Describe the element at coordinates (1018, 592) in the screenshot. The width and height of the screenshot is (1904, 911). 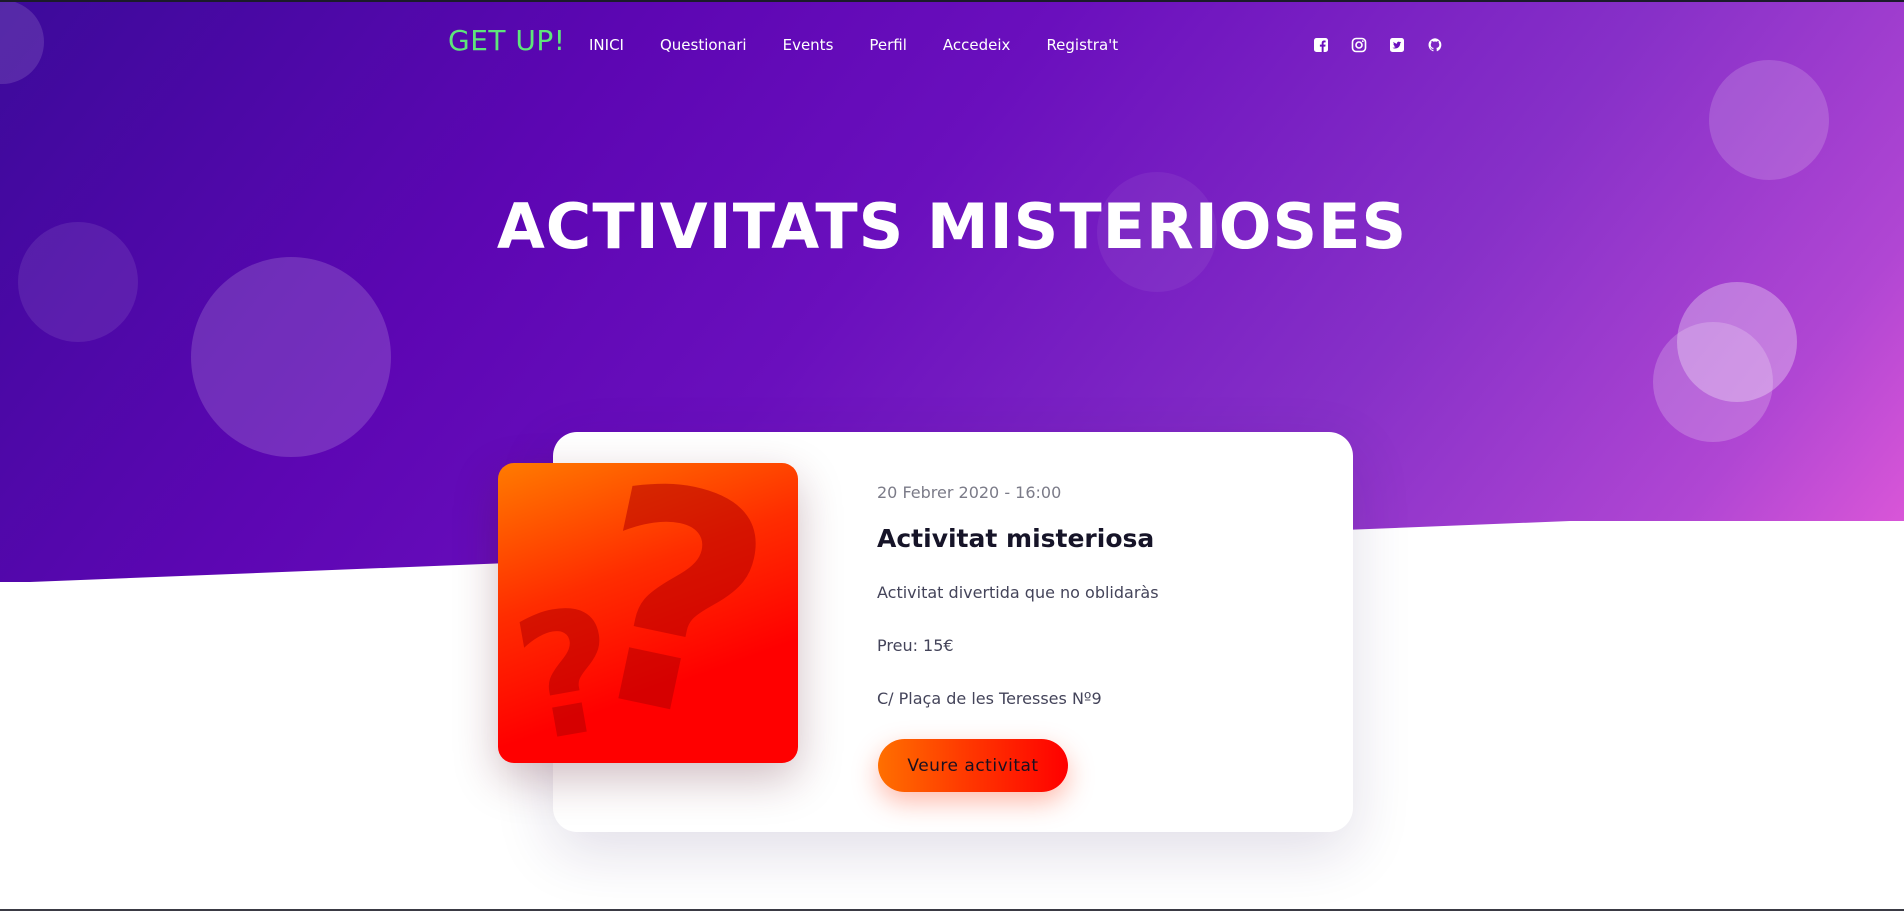
I see `activity-description: Activitat divertida que no oblidaràs` at that location.